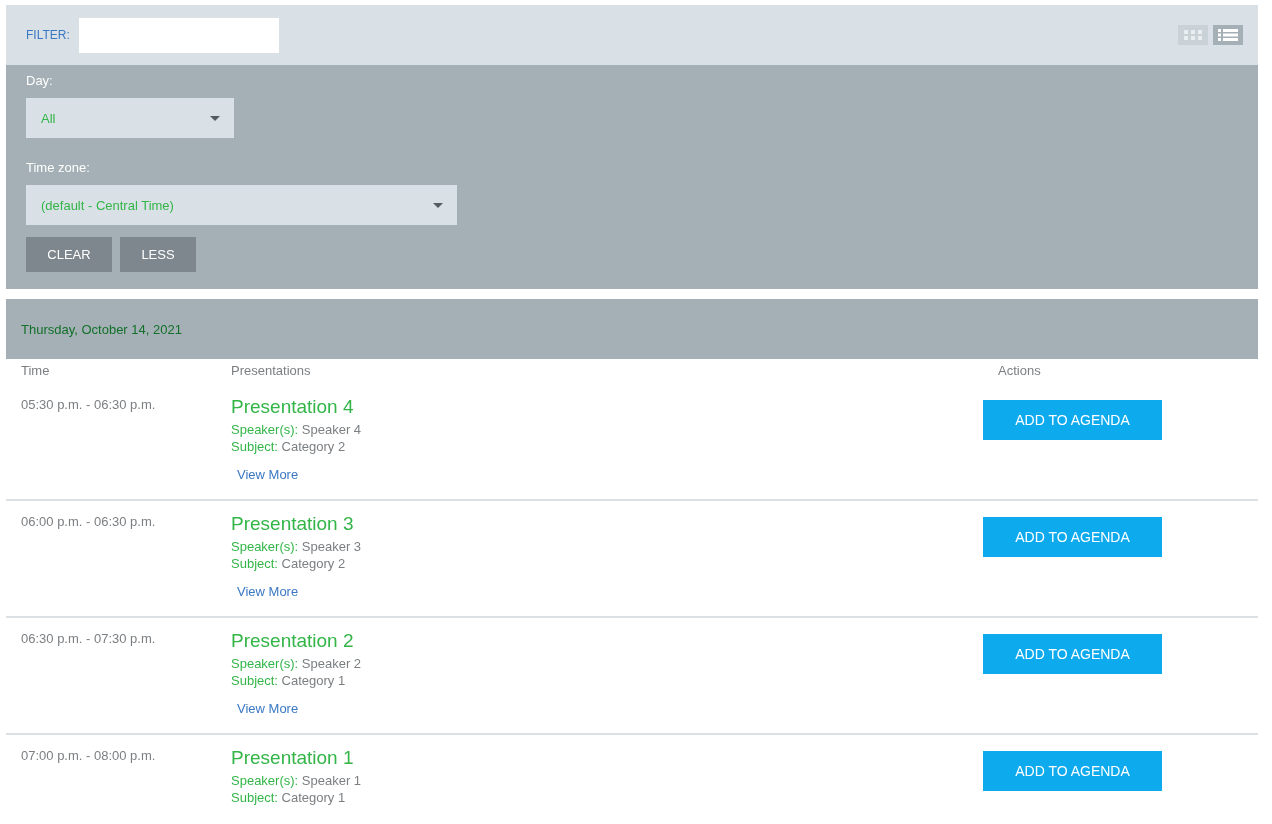 Image resolution: width=1272 pixels, height=824 pixels. What do you see at coordinates (296, 546) in the screenshot?
I see `speaker-line: Speaker(s): Speaker 3` at bounding box center [296, 546].